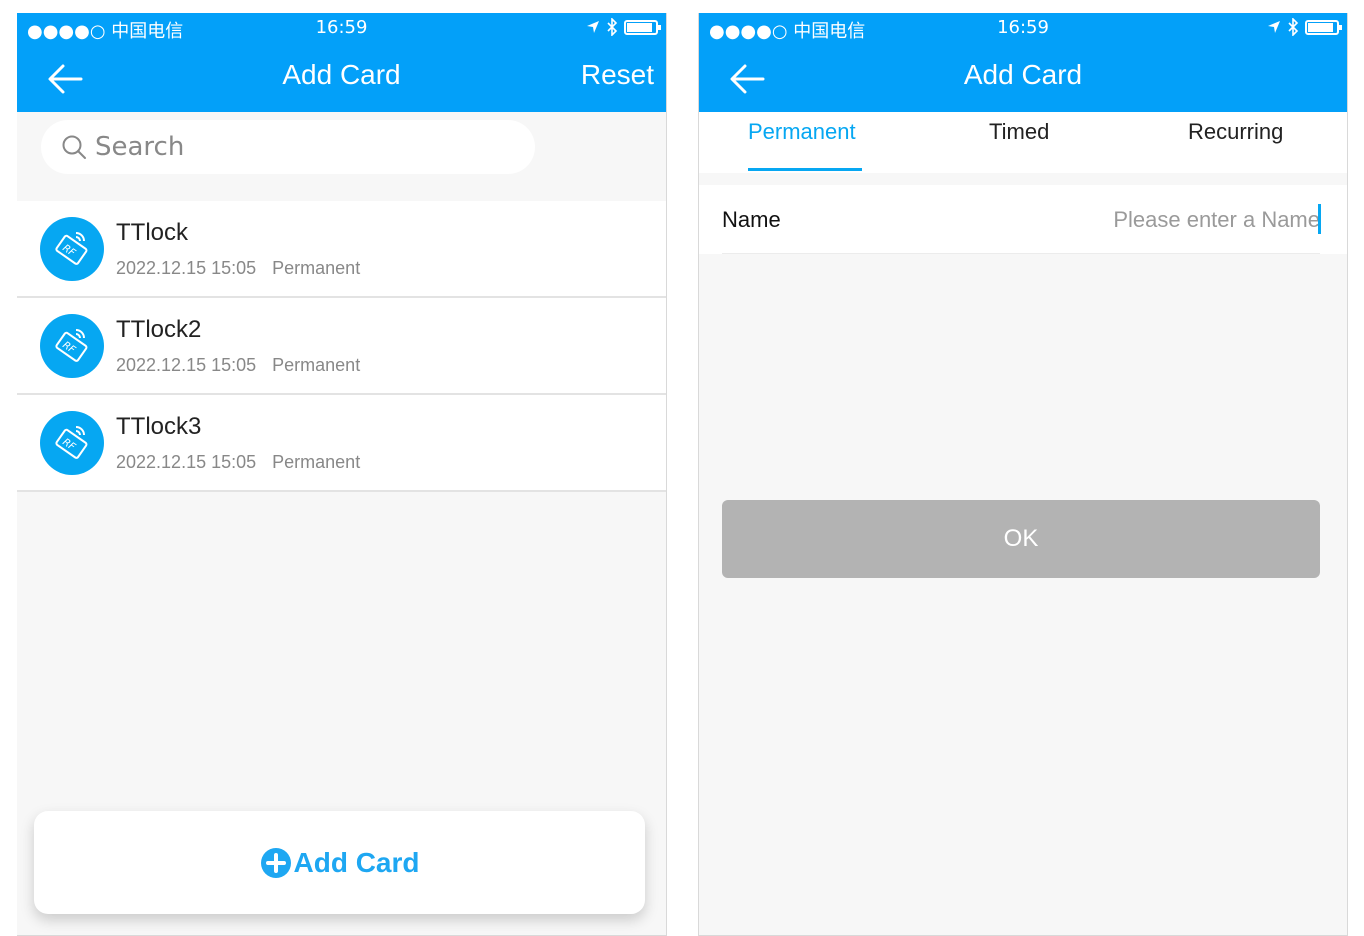 The width and height of the screenshot is (1364, 936). I want to click on list-item: RF TTlock3 2022.12.15 15:05 Permanent, so click(341, 443).